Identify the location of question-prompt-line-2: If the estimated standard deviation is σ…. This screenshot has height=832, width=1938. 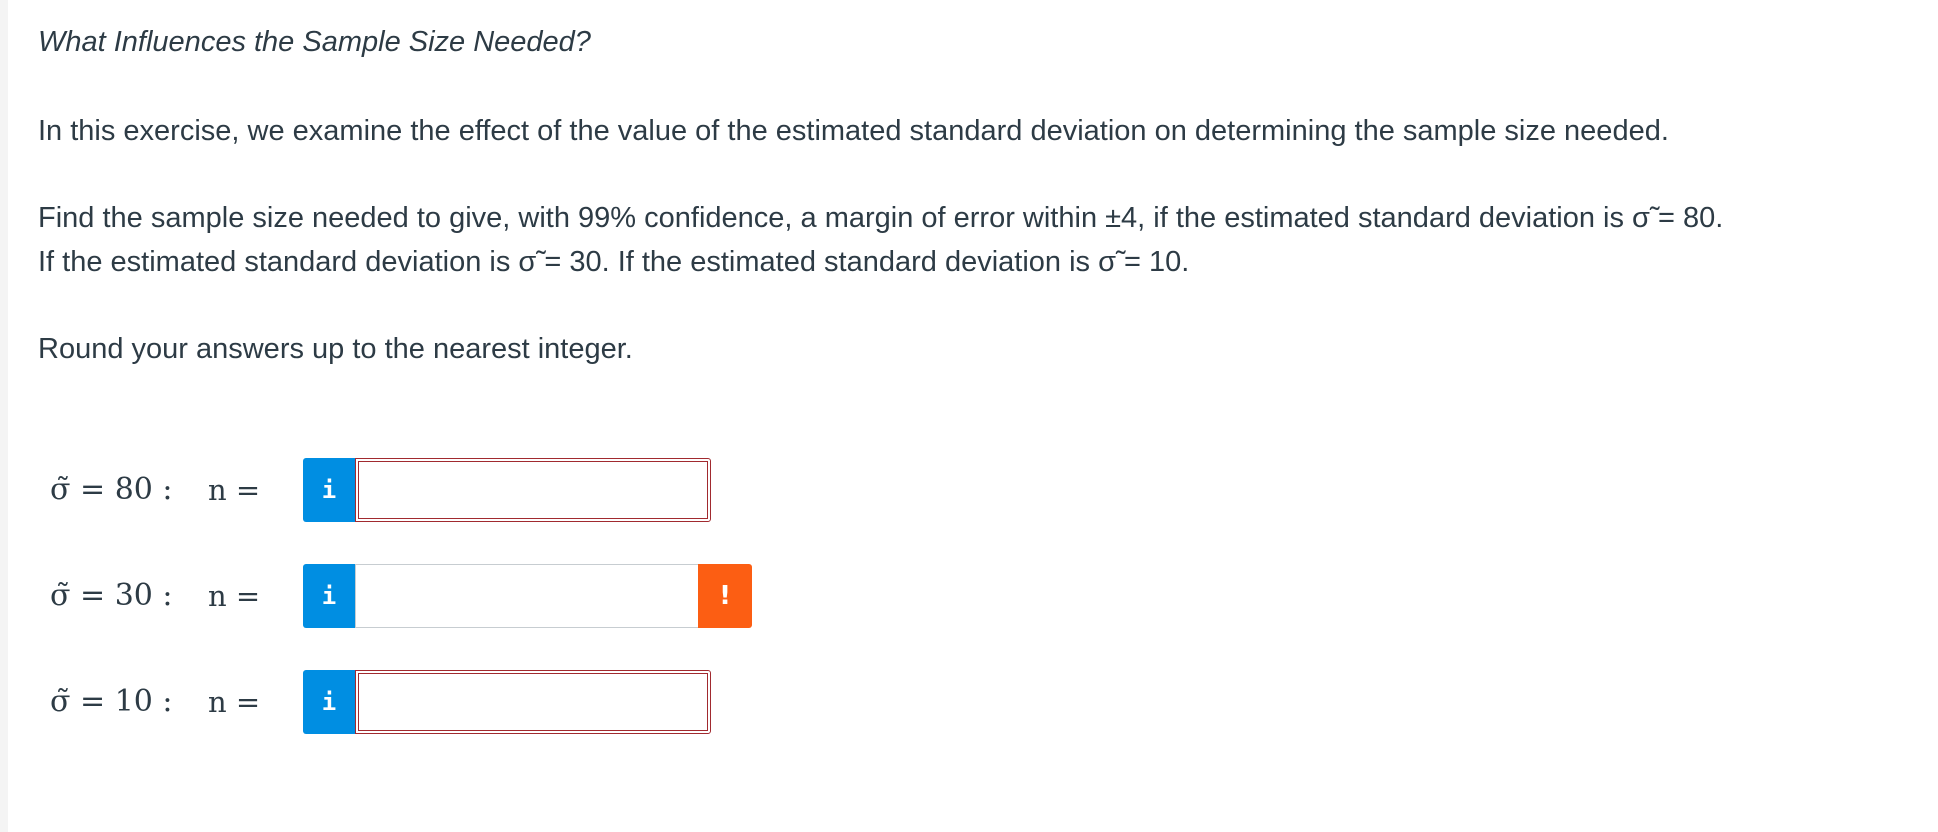
(614, 262).